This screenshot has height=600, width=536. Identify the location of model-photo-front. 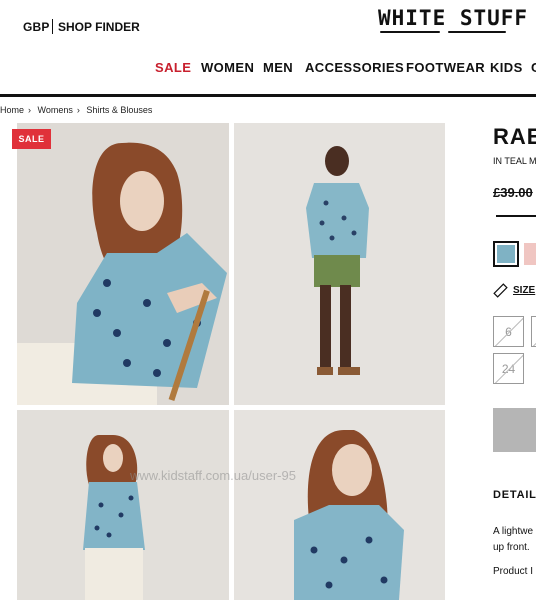
(123, 505).